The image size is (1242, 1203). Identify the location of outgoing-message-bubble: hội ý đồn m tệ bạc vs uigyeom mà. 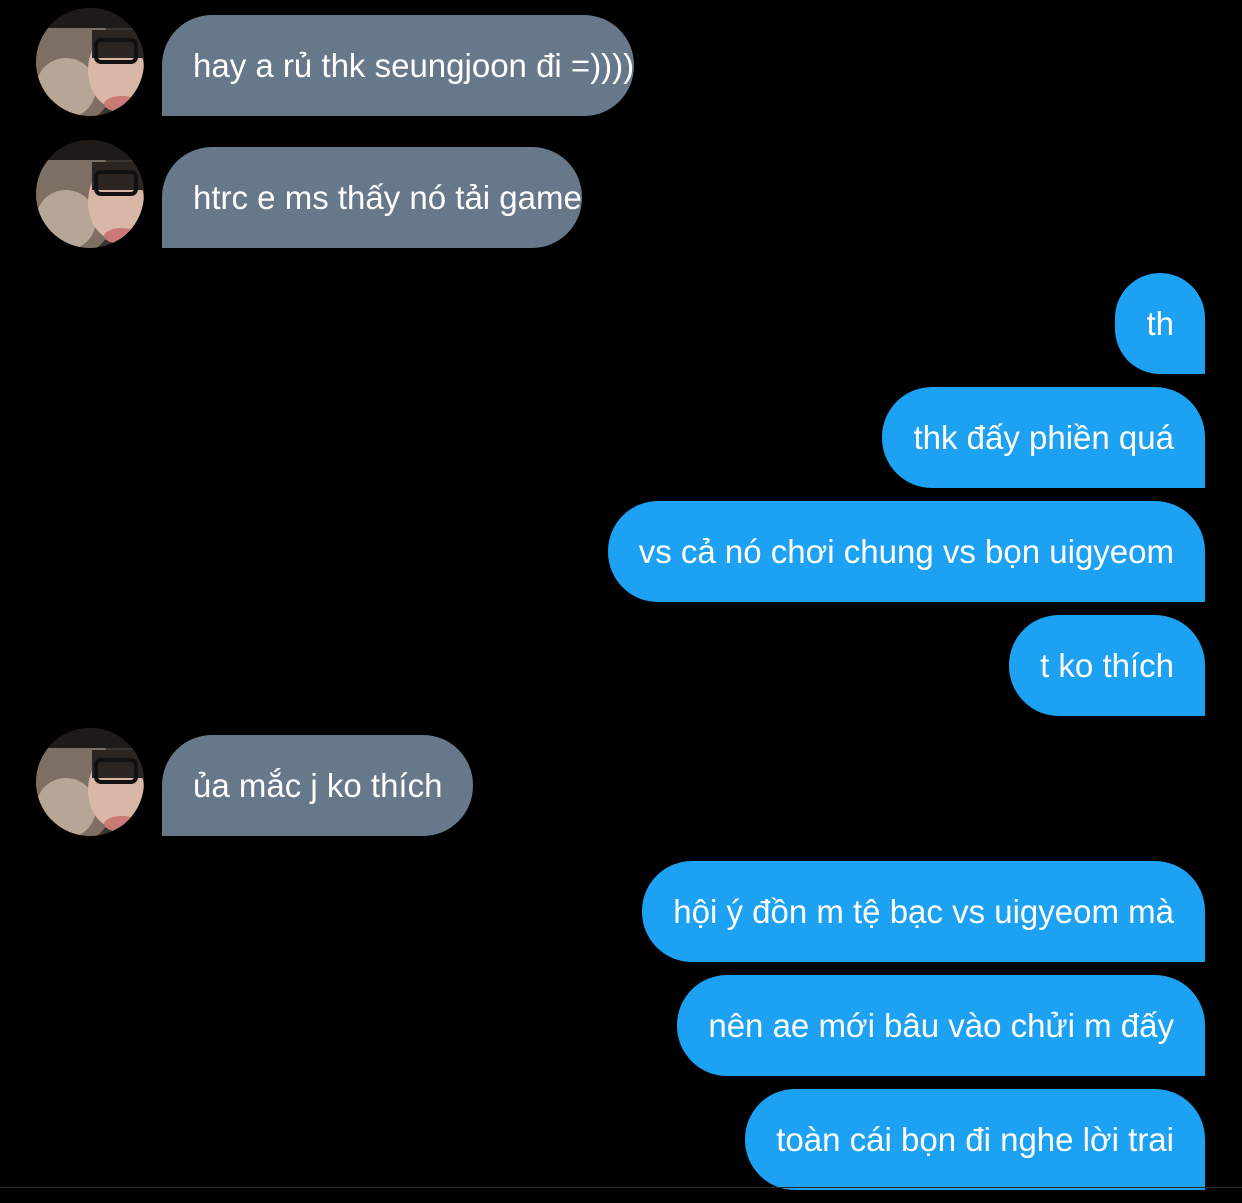
(923, 911).